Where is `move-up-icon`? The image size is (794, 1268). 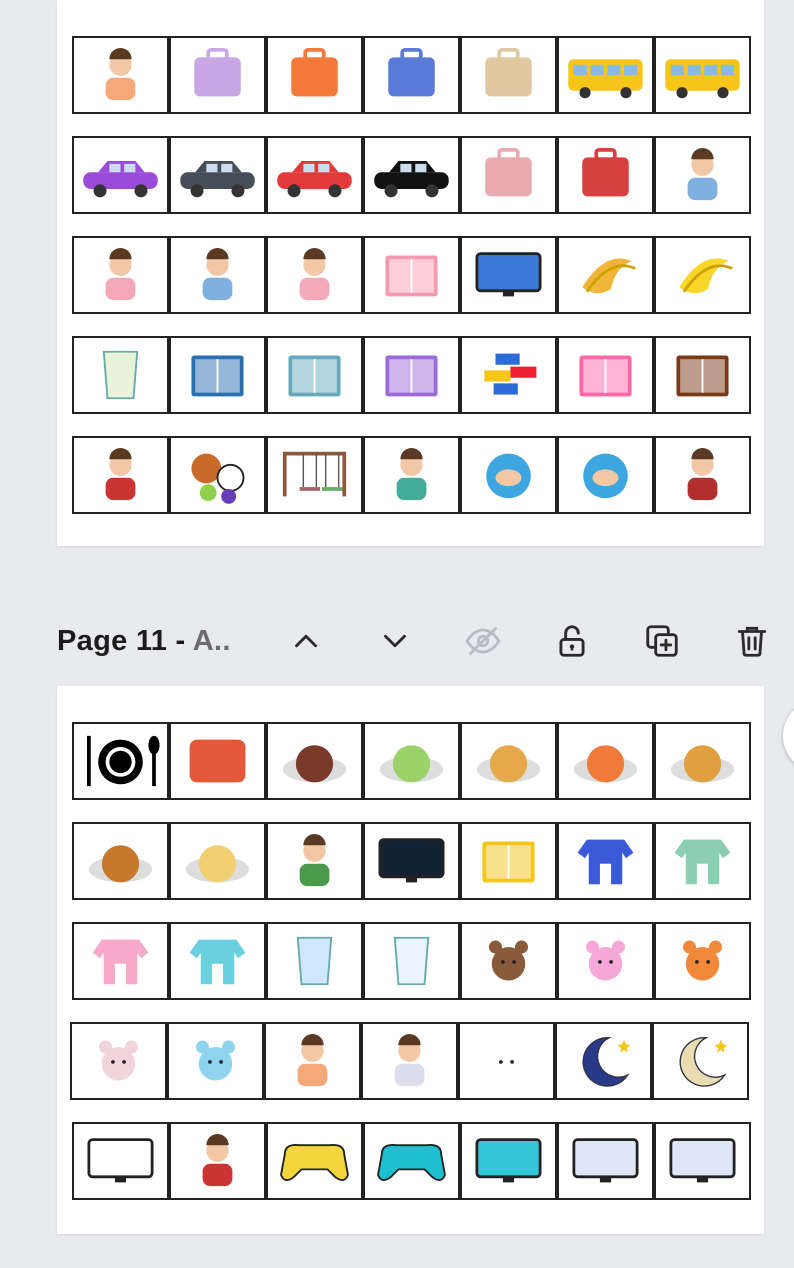 move-up-icon is located at coordinates (306, 641).